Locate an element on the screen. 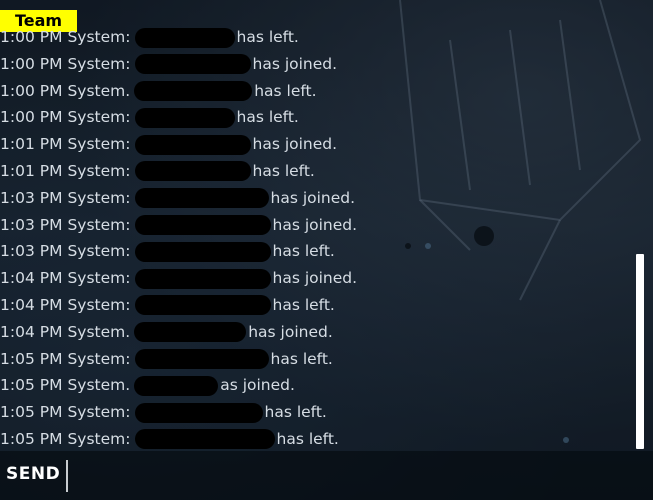  chat-scrollbar is located at coordinates (640, 351).